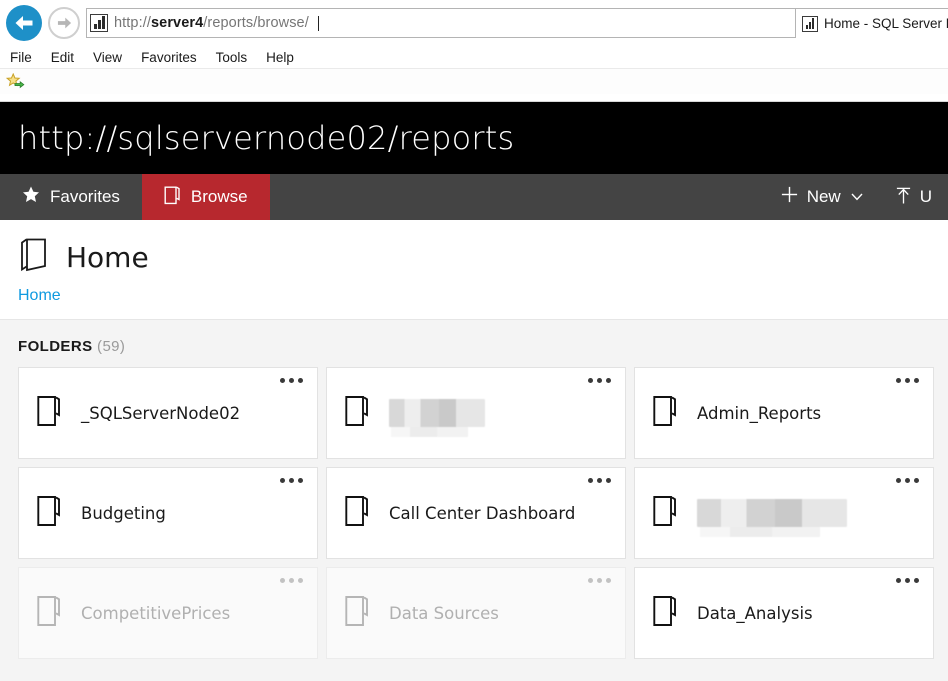  I want to click on folder-tile: Budgeting, so click(168, 513).